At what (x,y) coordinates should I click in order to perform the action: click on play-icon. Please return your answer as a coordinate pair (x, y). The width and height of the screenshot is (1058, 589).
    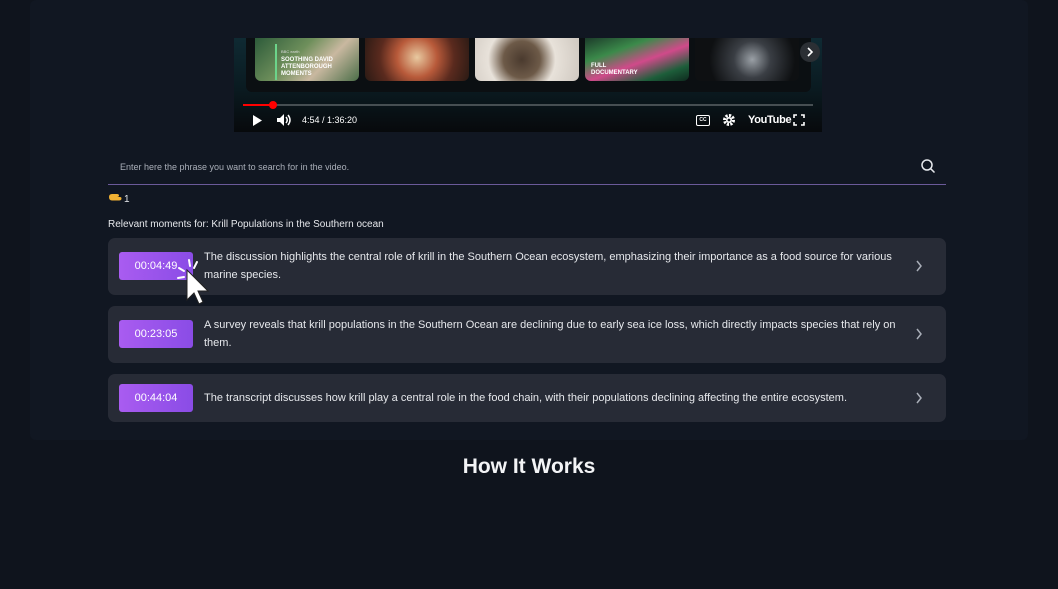
    Looking at the image, I should click on (257, 120).